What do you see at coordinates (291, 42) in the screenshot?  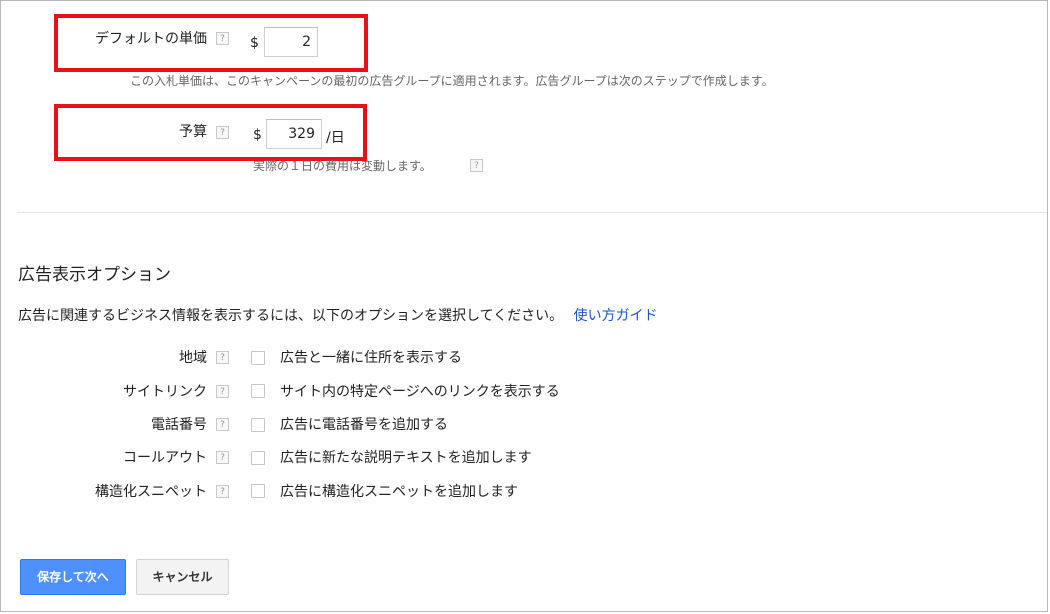 I see `bid-input` at bounding box center [291, 42].